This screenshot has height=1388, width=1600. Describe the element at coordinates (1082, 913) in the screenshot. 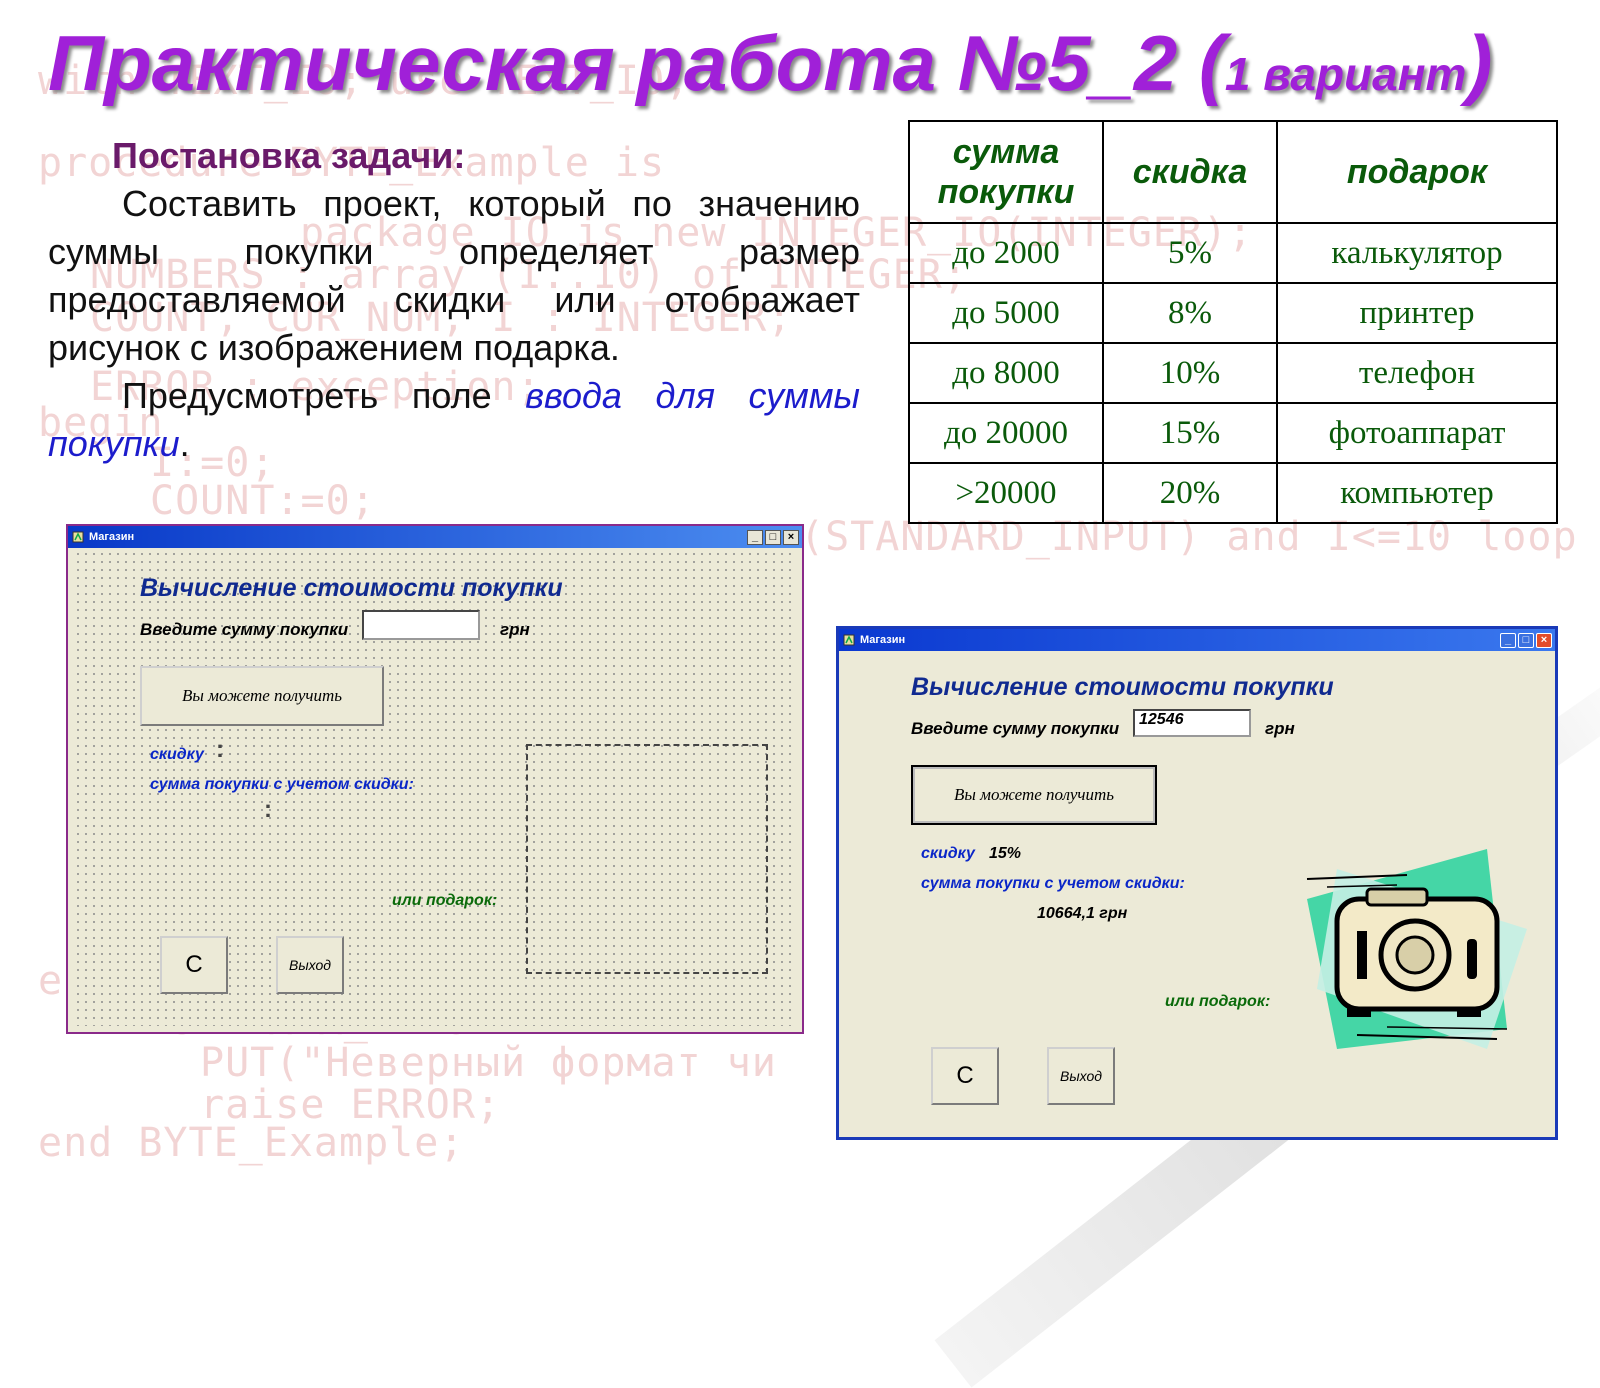

I see `discounted-sum-value: 10664,1 грн` at that location.